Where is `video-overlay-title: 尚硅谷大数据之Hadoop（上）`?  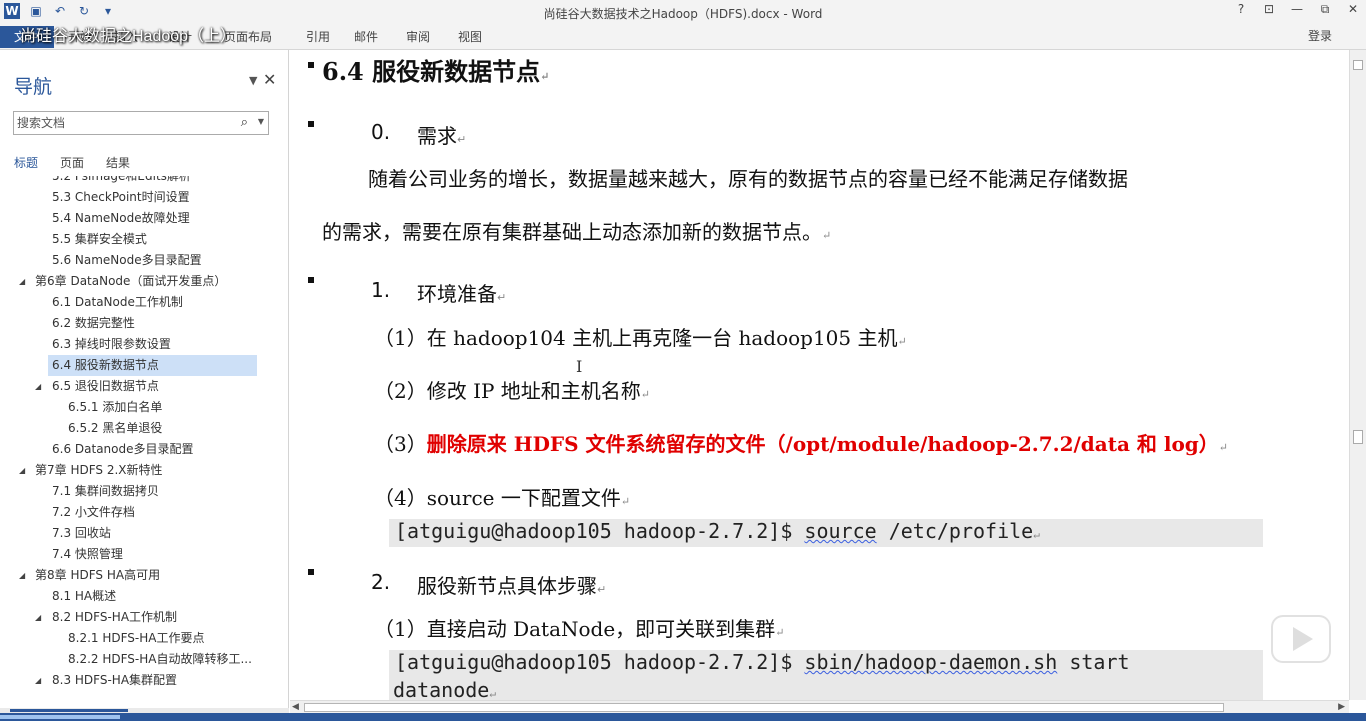 video-overlay-title: 尚硅谷大数据之Hadoop（上） is located at coordinates (128, 36).